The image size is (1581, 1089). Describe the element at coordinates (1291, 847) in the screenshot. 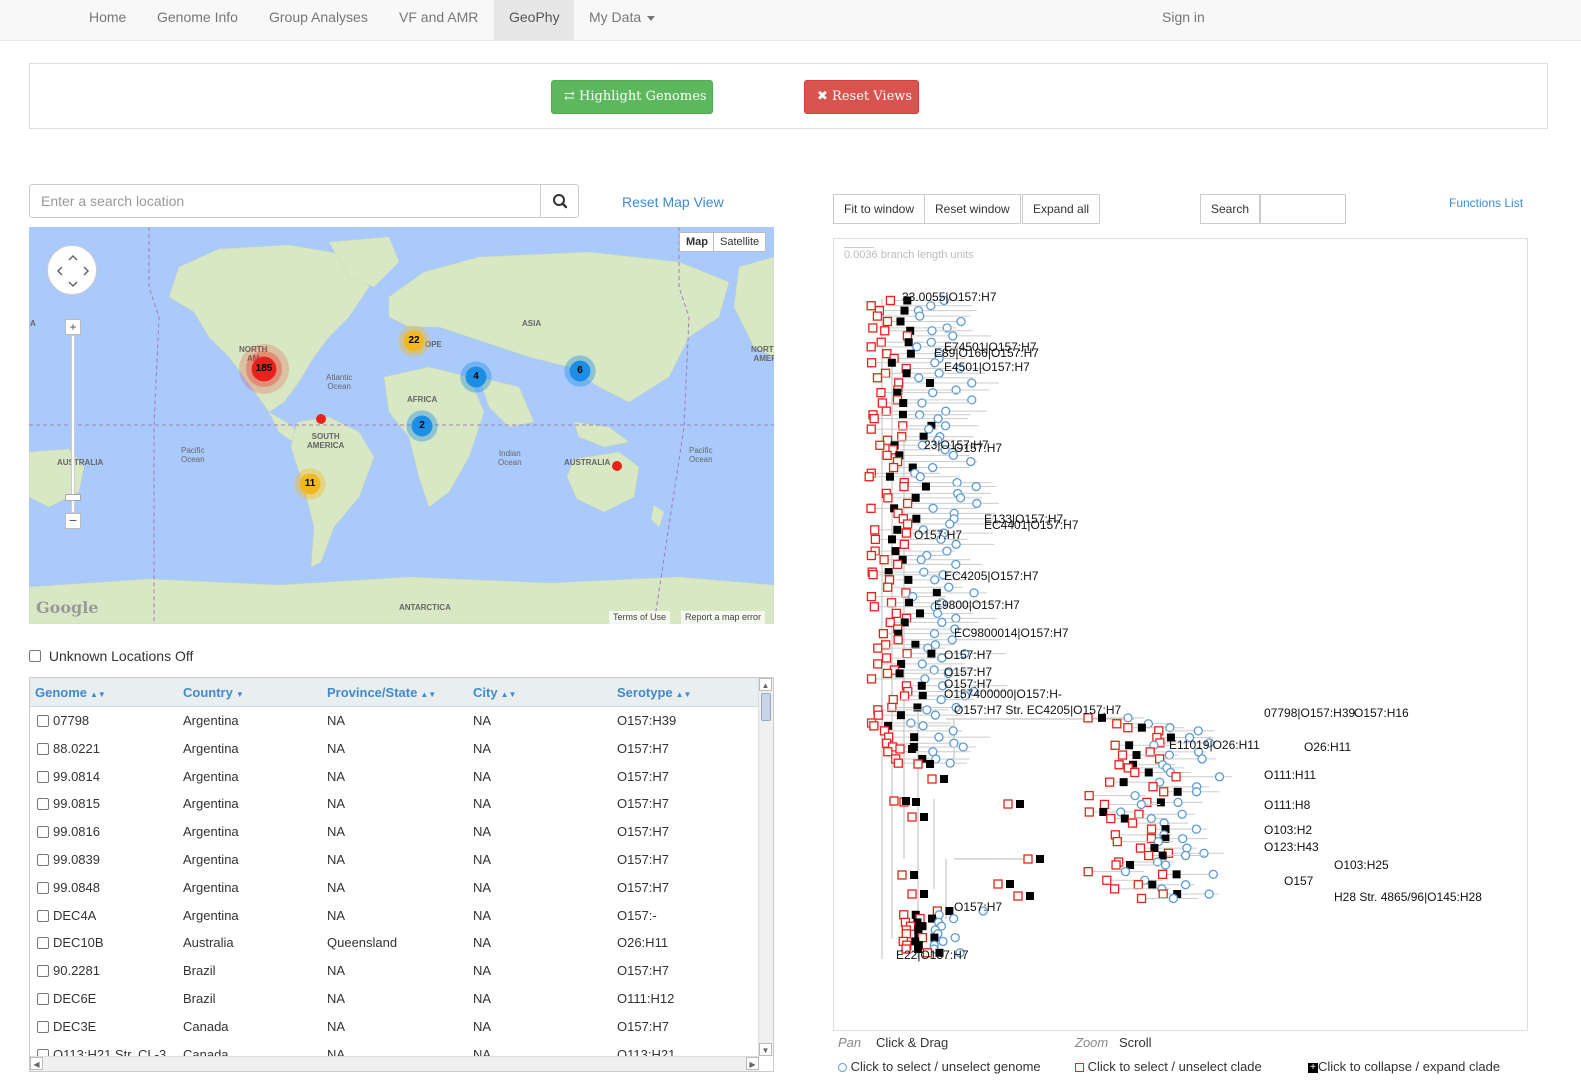

I see `leaf-label: O123:H43` at that location.